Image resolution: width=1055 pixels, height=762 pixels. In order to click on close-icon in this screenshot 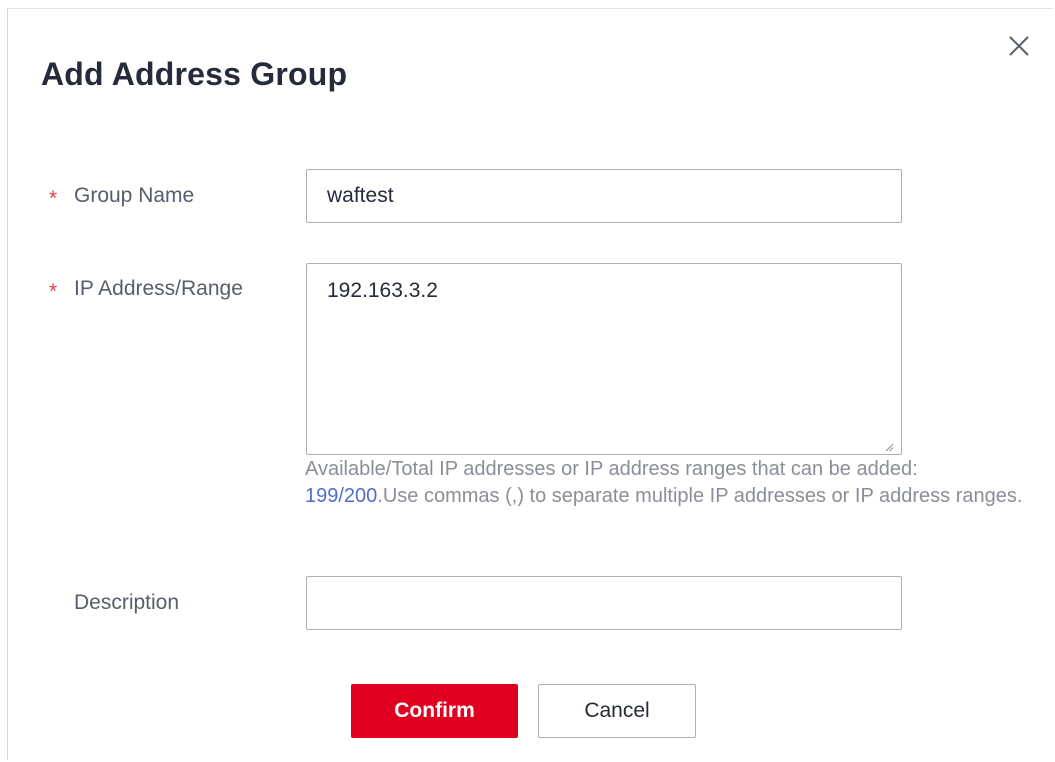, I will do `click(1019, 46)`.